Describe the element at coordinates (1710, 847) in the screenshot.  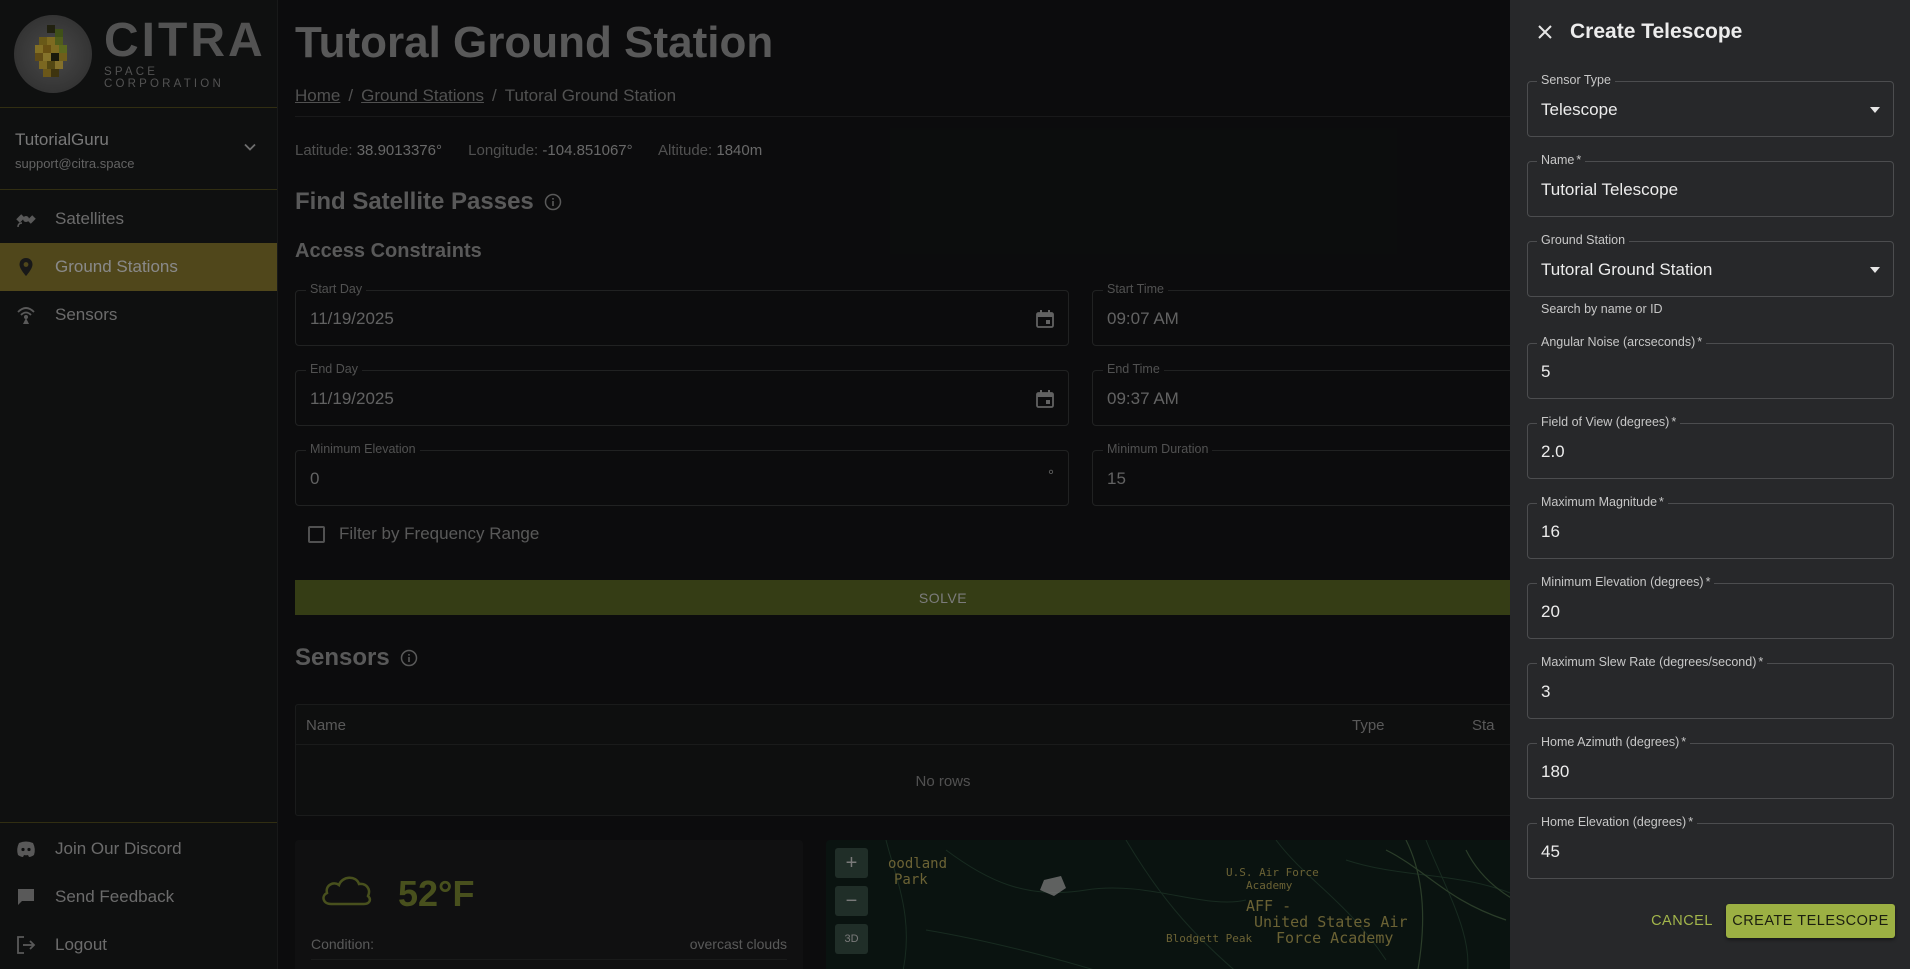
I see `input-home-elevation-degrees: Home Elevation (degrees) * 45` at that location.